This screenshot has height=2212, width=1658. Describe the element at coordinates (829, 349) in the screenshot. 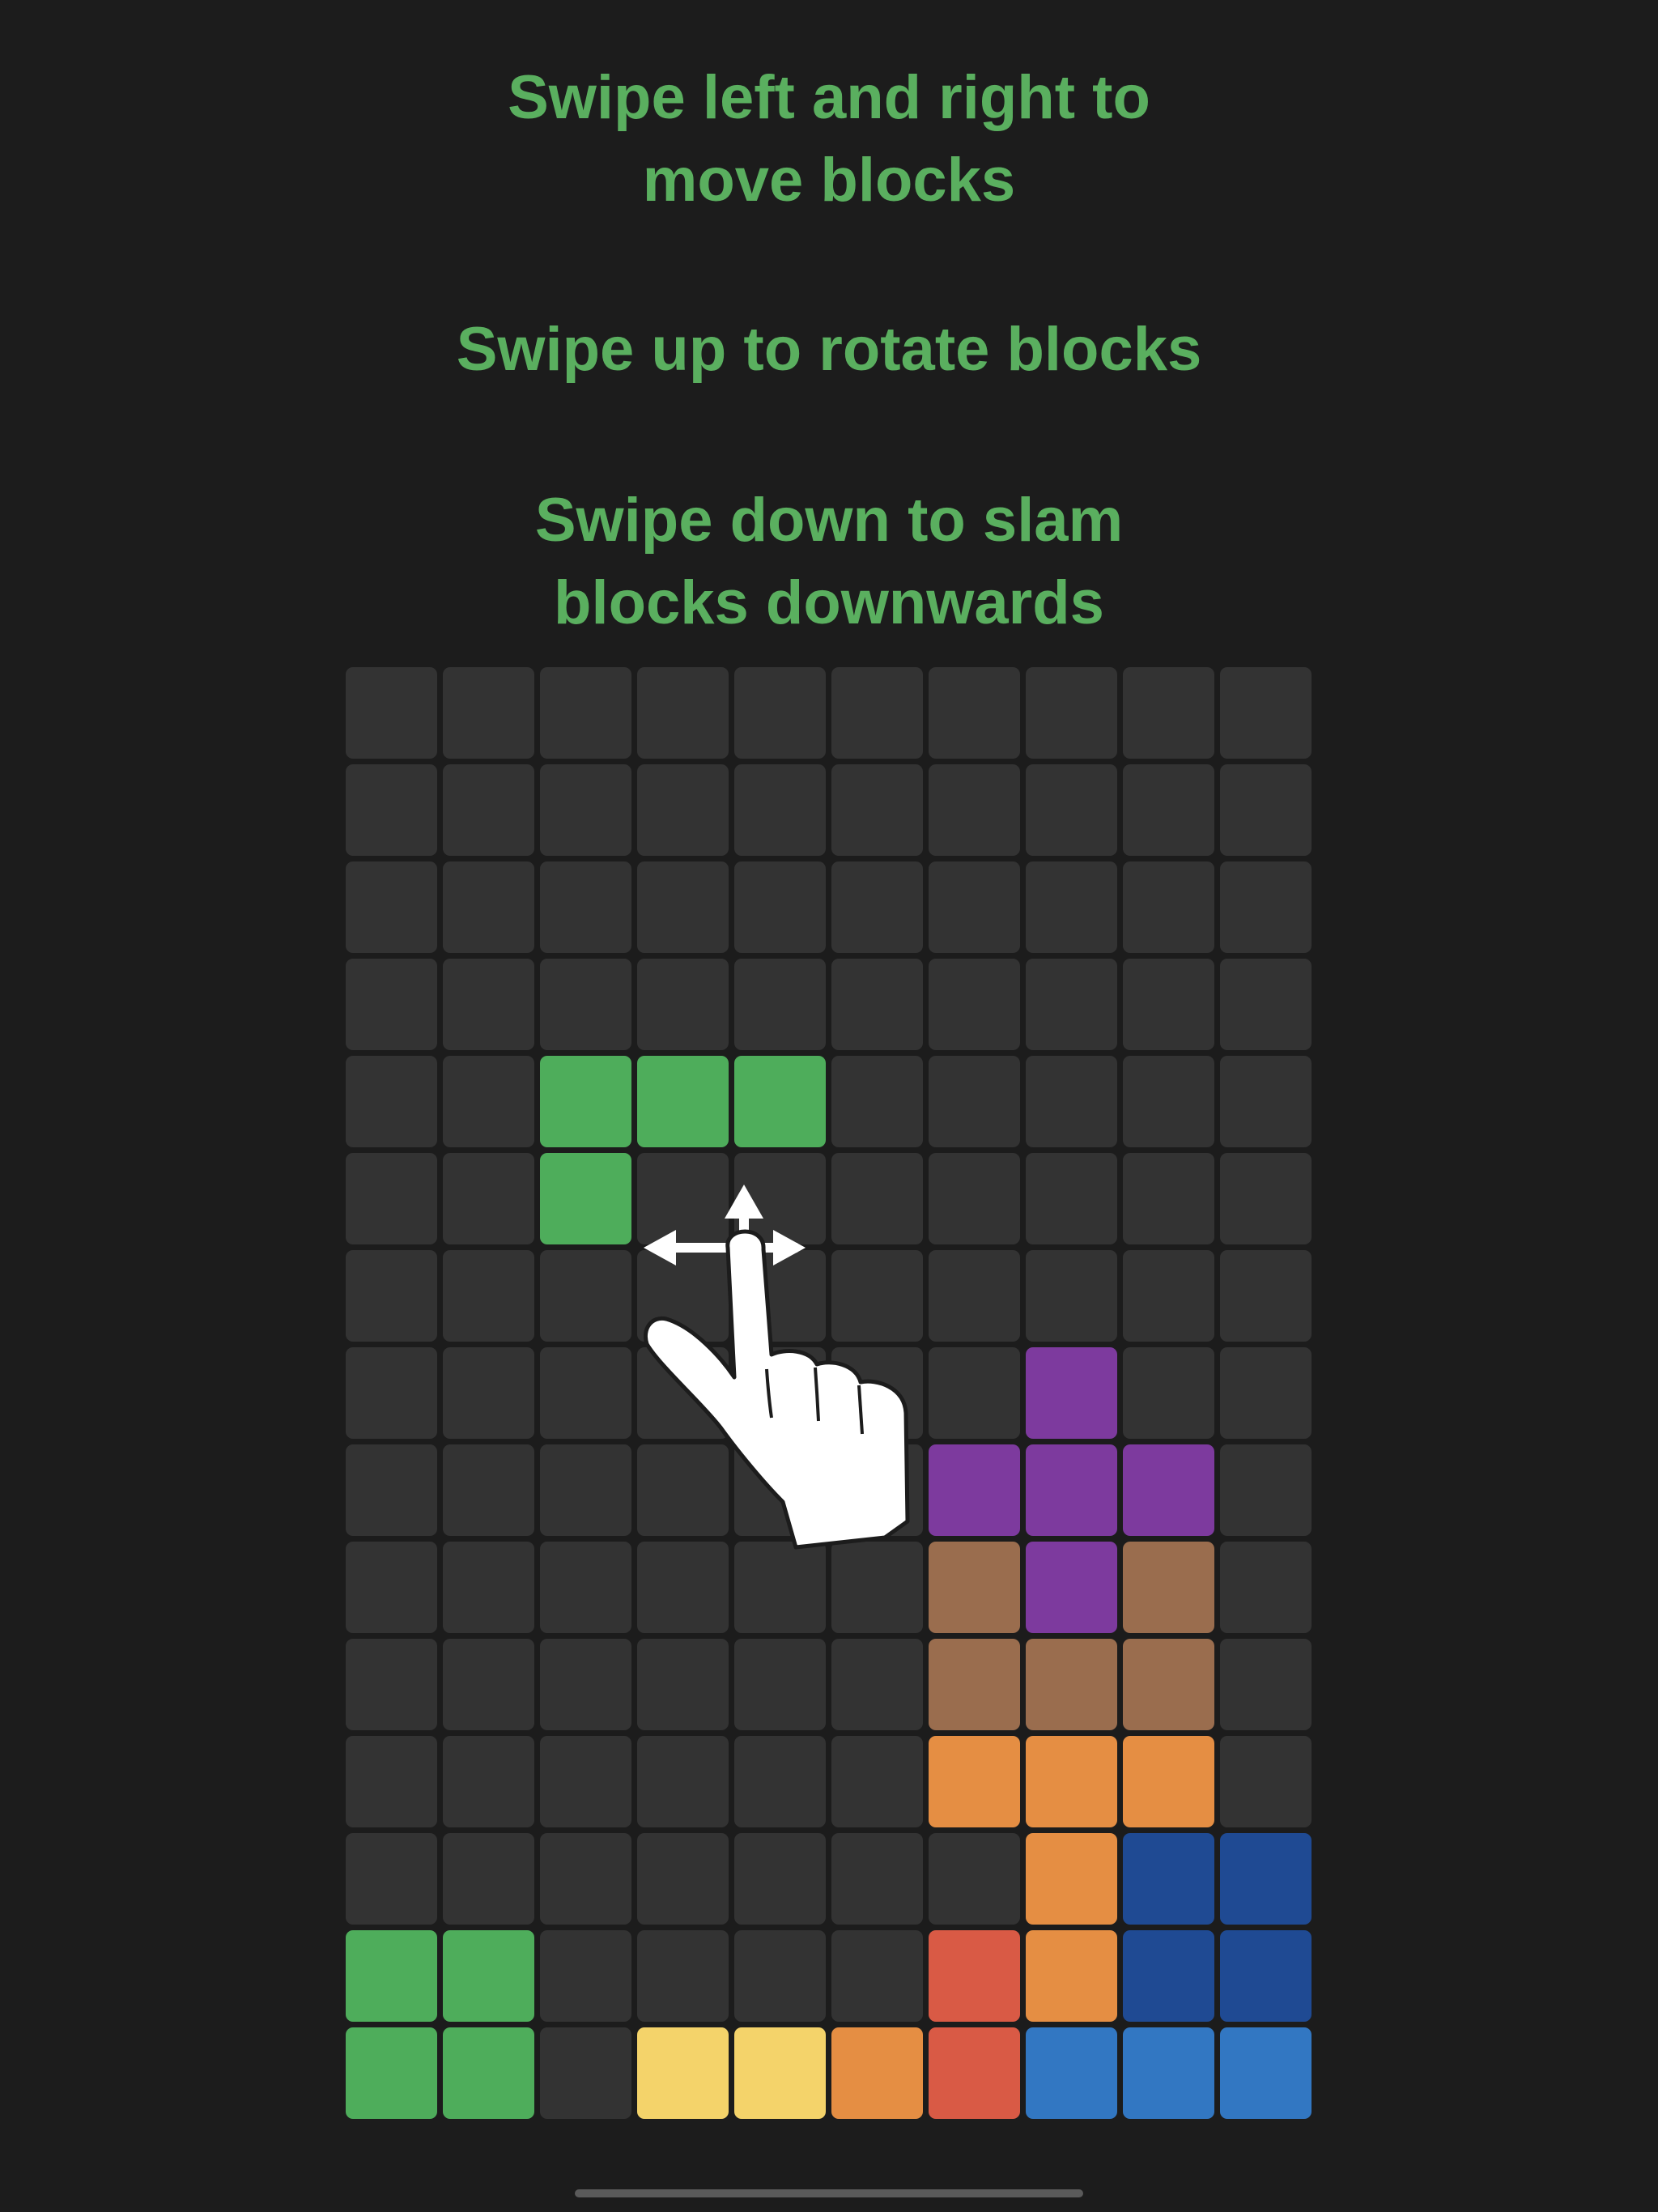

I see `instruction-rotate: Swipe up to rotate blocks` at that location.